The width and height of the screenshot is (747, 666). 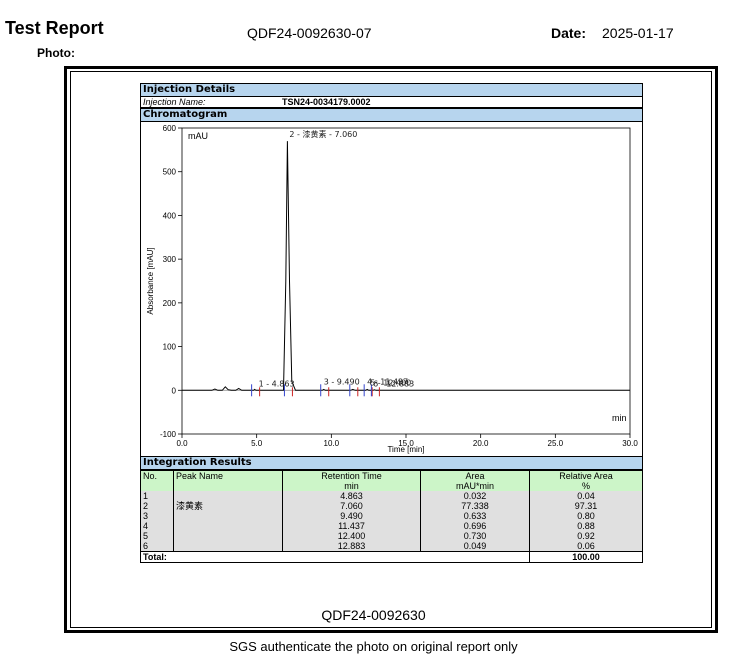 I want to click on total-row: Total: 100.00, so click(x=391, y=557).